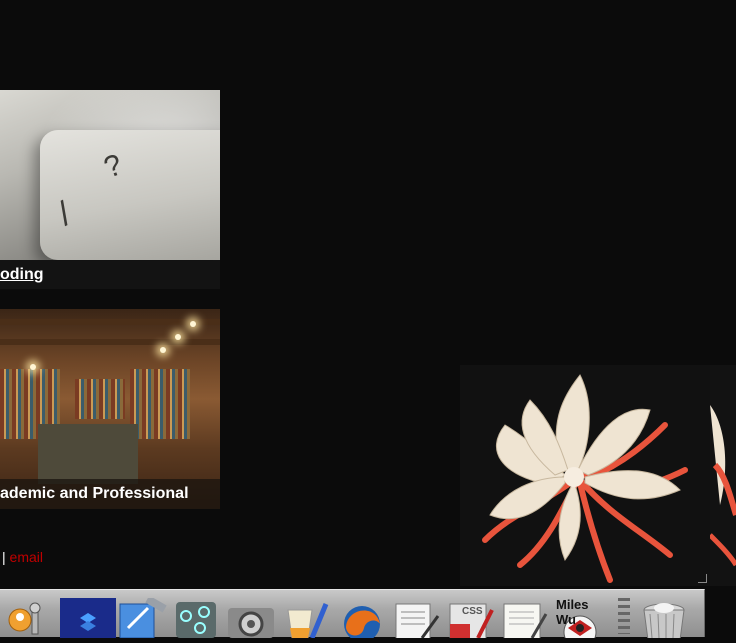 The height and width of the screenshot is (643, 736). I want to click on coding-link: oding, so click(22, 274).